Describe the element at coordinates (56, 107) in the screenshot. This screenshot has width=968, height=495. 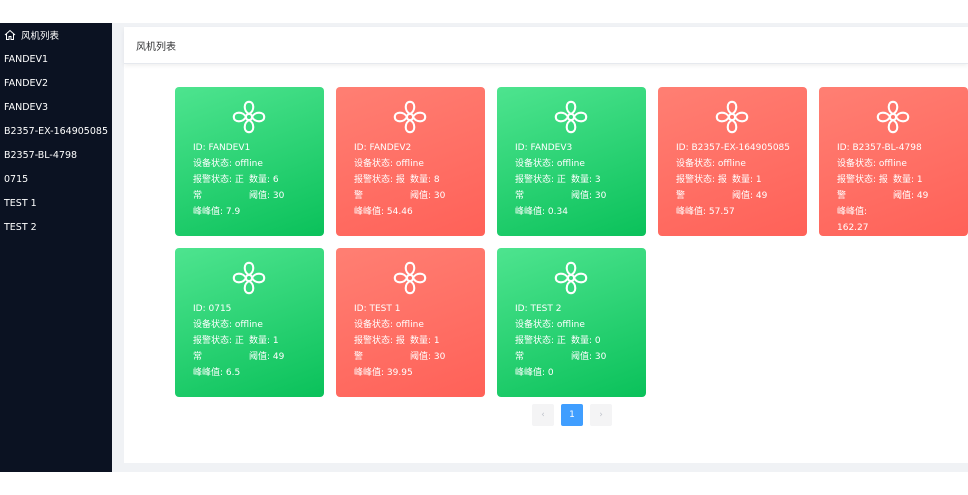
I see `sidebar-item-fandev3: FANDEV3` at that location.